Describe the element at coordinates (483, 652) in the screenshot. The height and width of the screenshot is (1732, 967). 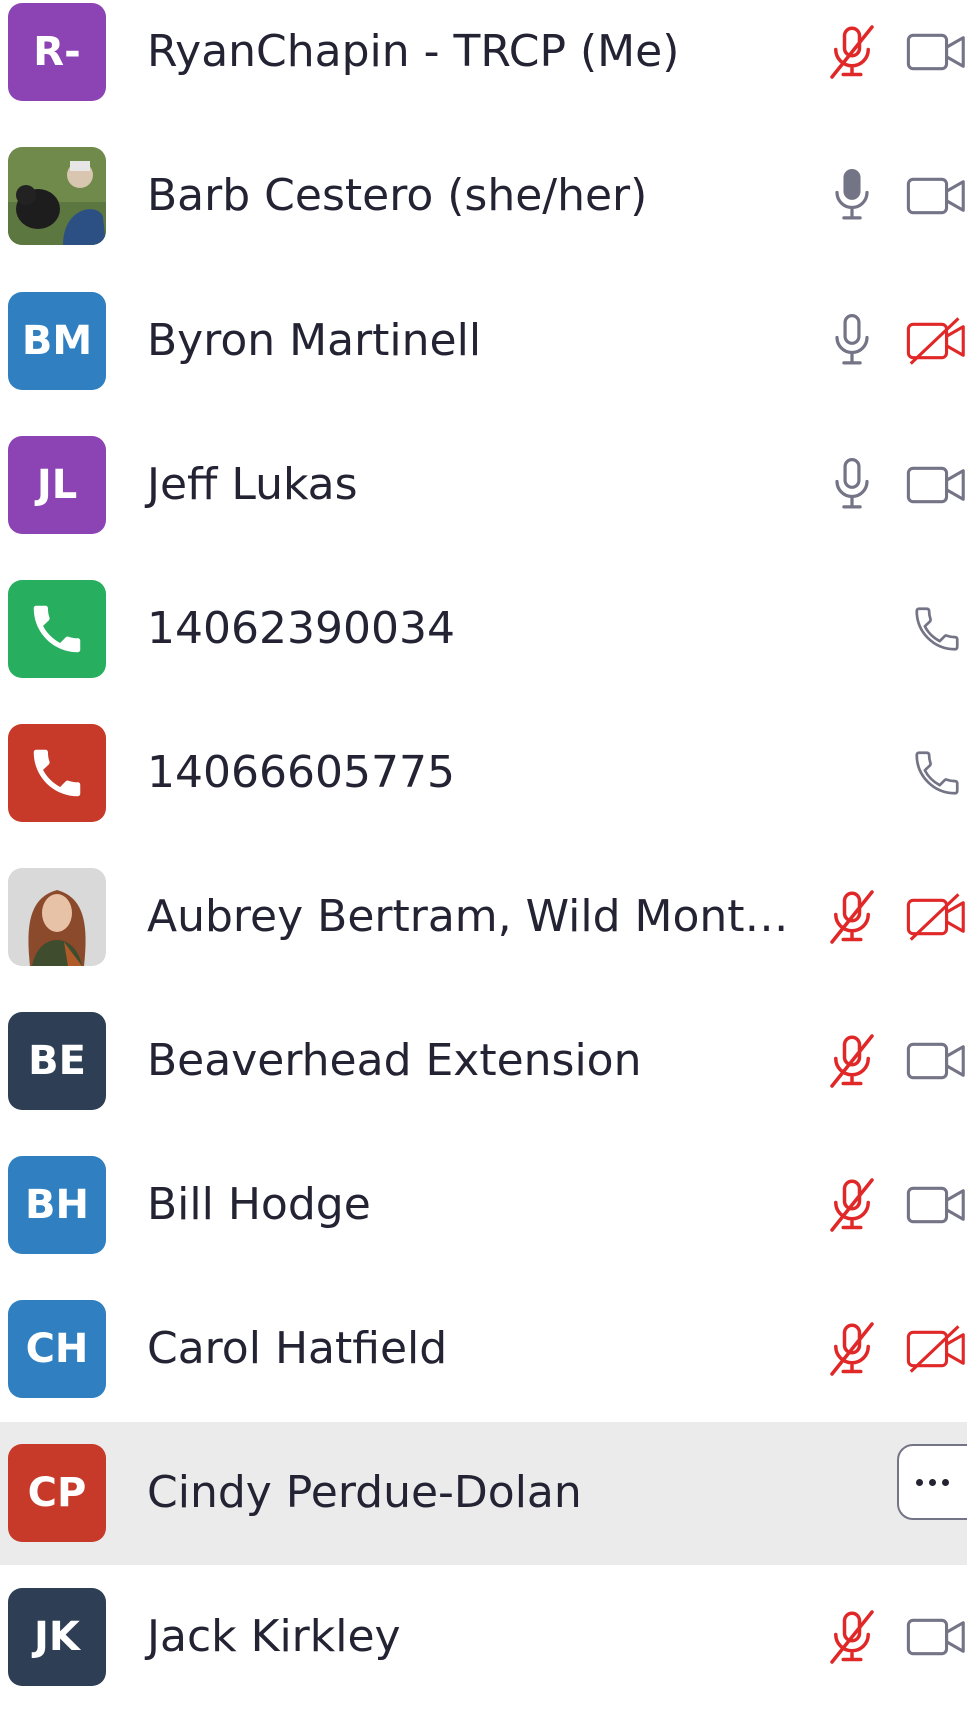
I see `participant-row: 14062390034` at that location.